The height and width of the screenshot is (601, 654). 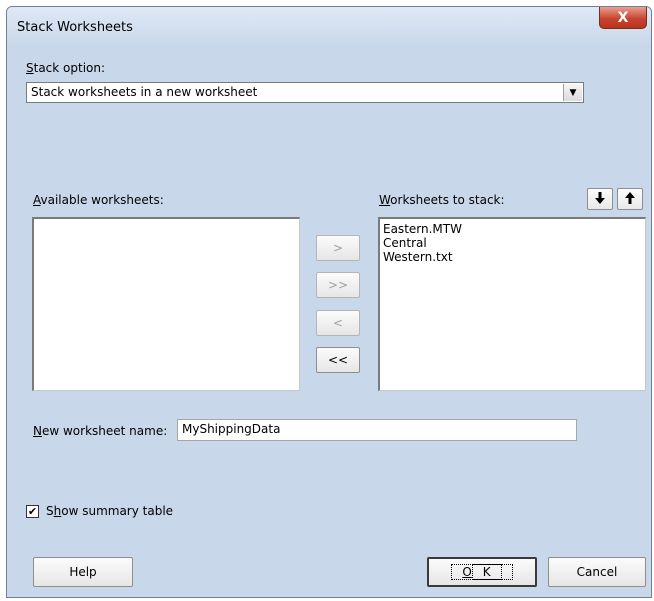 I want to click on move-down-button, so click(x=600, y=199).